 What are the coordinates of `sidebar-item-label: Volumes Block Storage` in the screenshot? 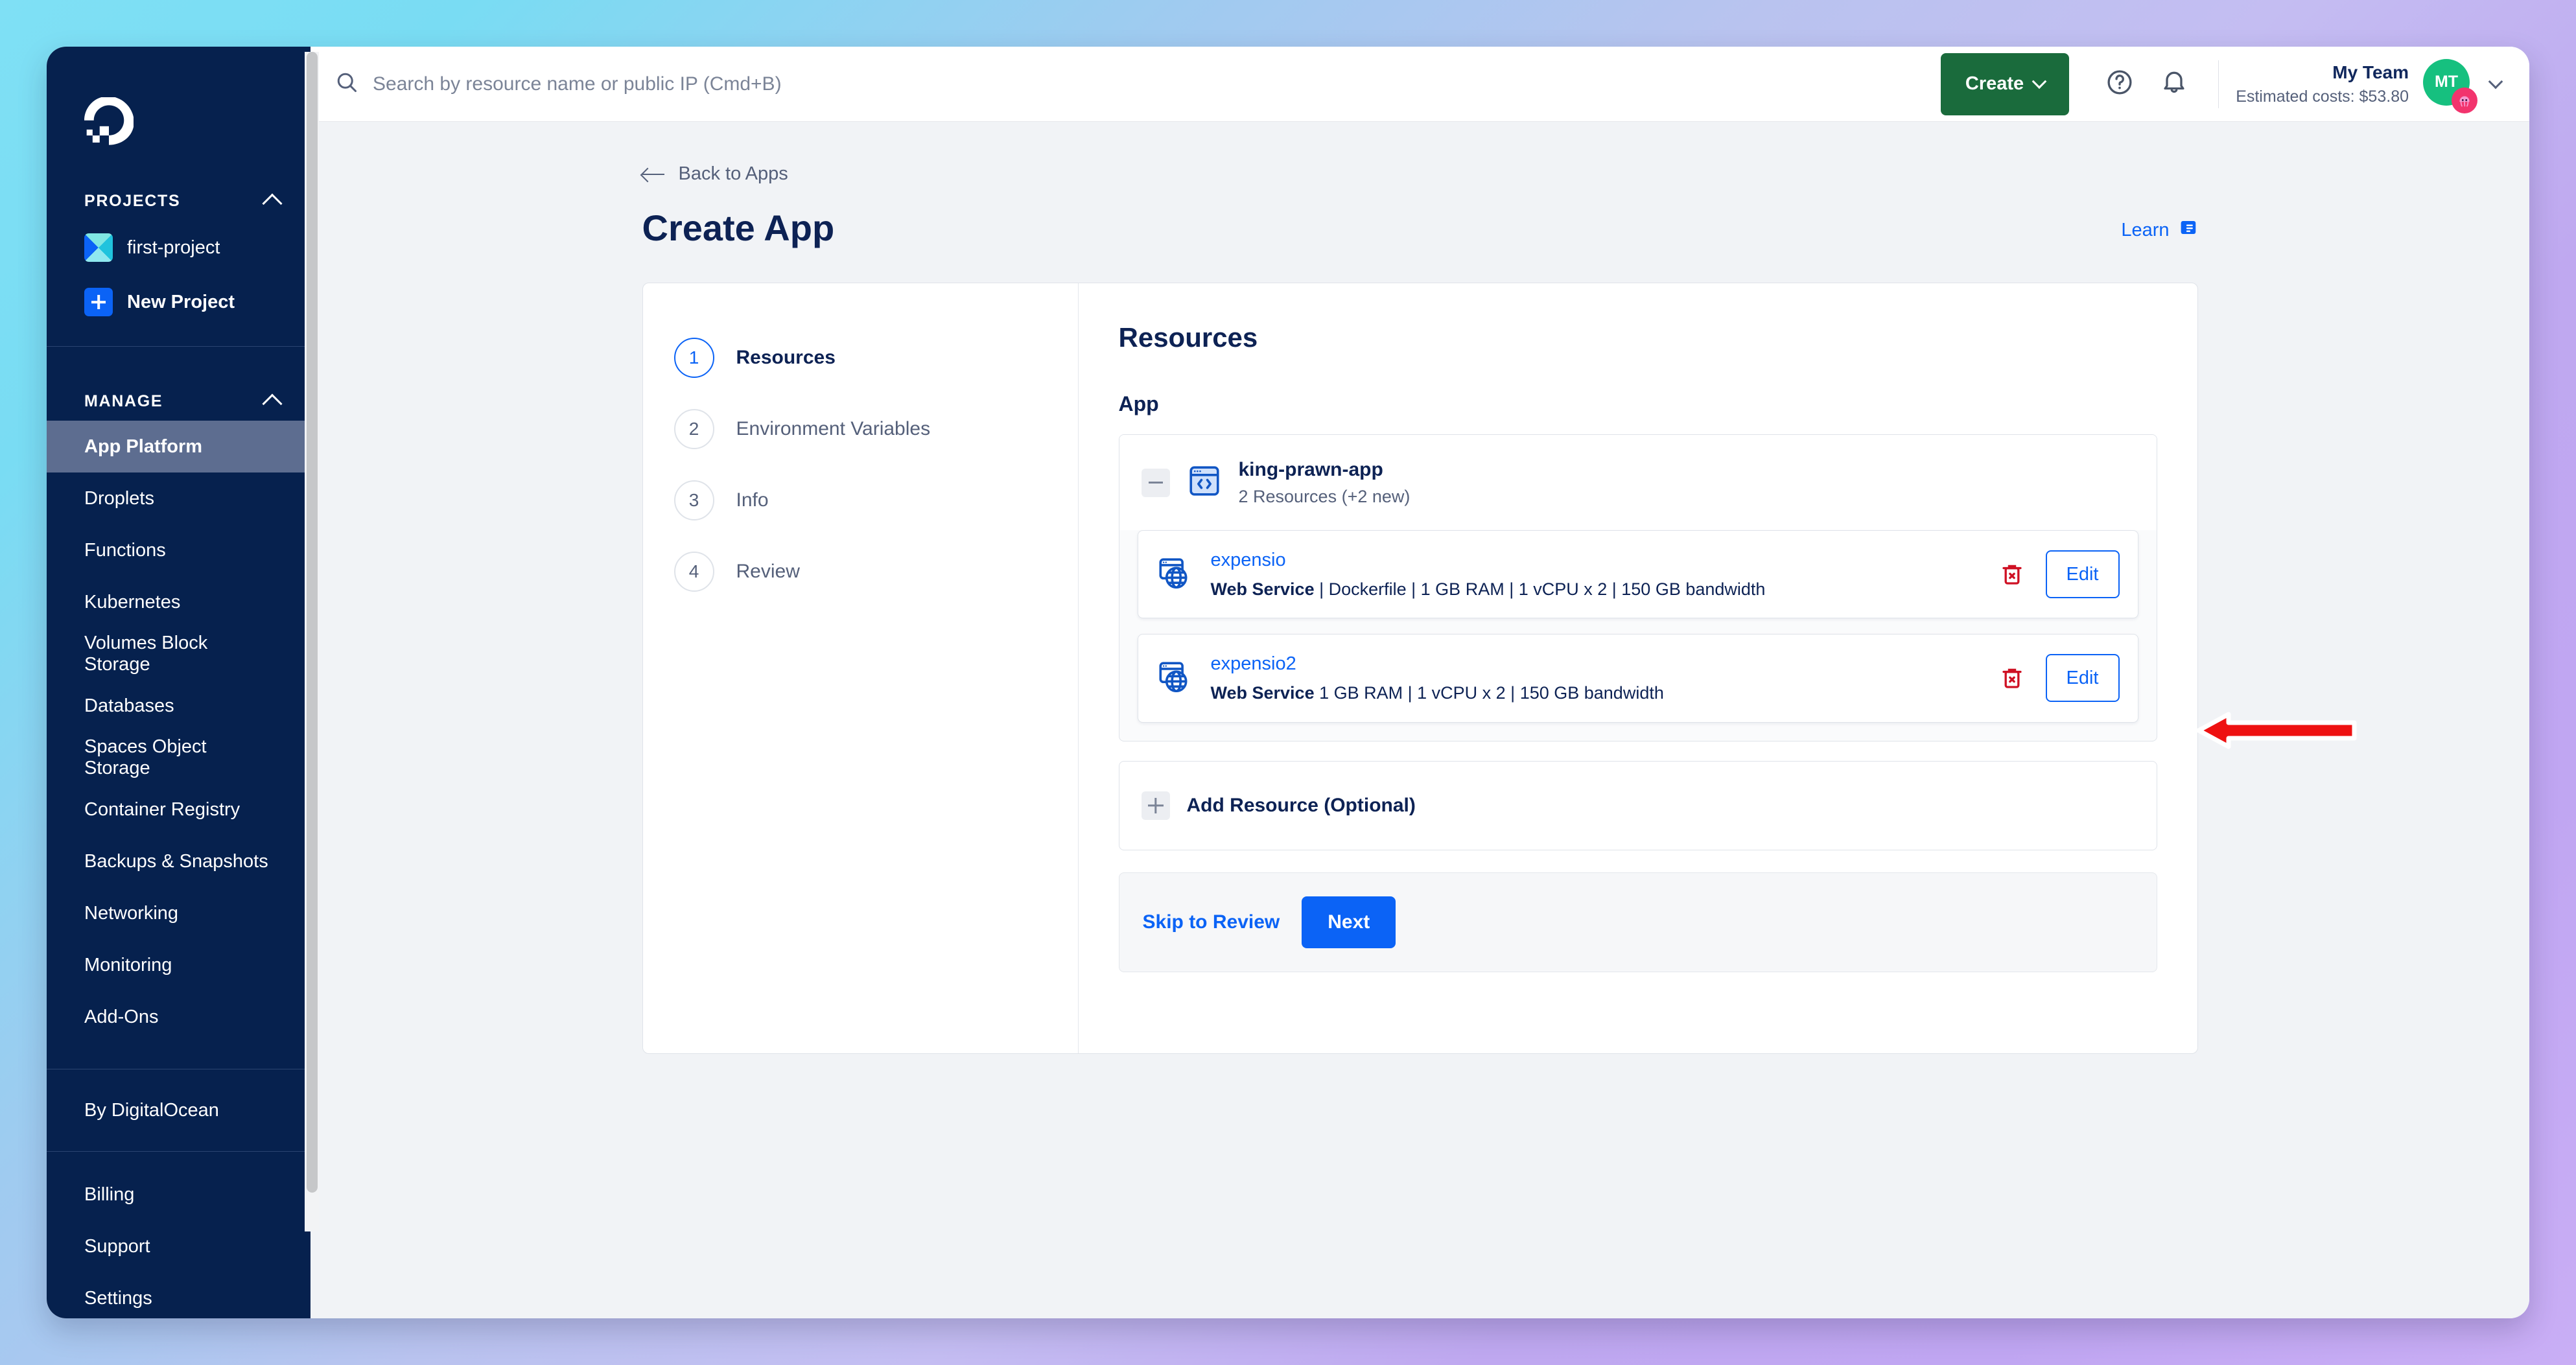 It's located at (146, 654).